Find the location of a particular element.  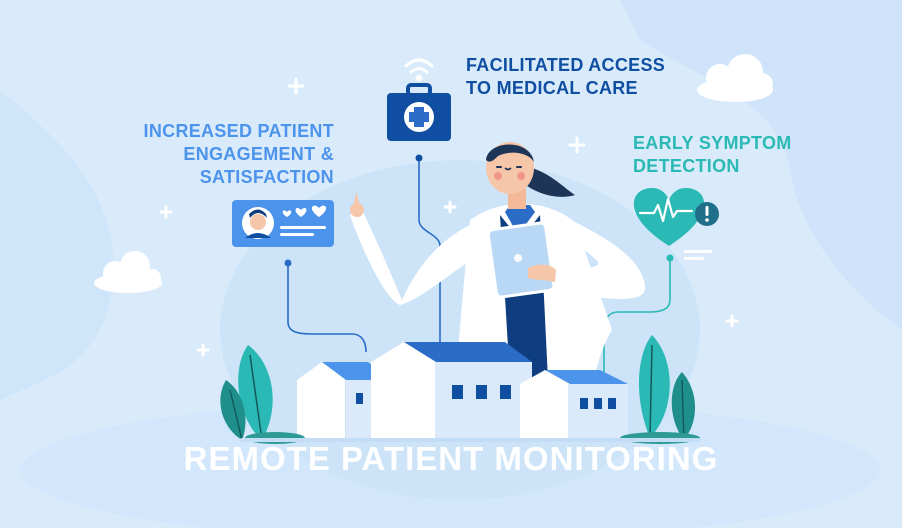

benefit-engagement-line1: INCREASED PATIENT is located at coordinates (238, 131).